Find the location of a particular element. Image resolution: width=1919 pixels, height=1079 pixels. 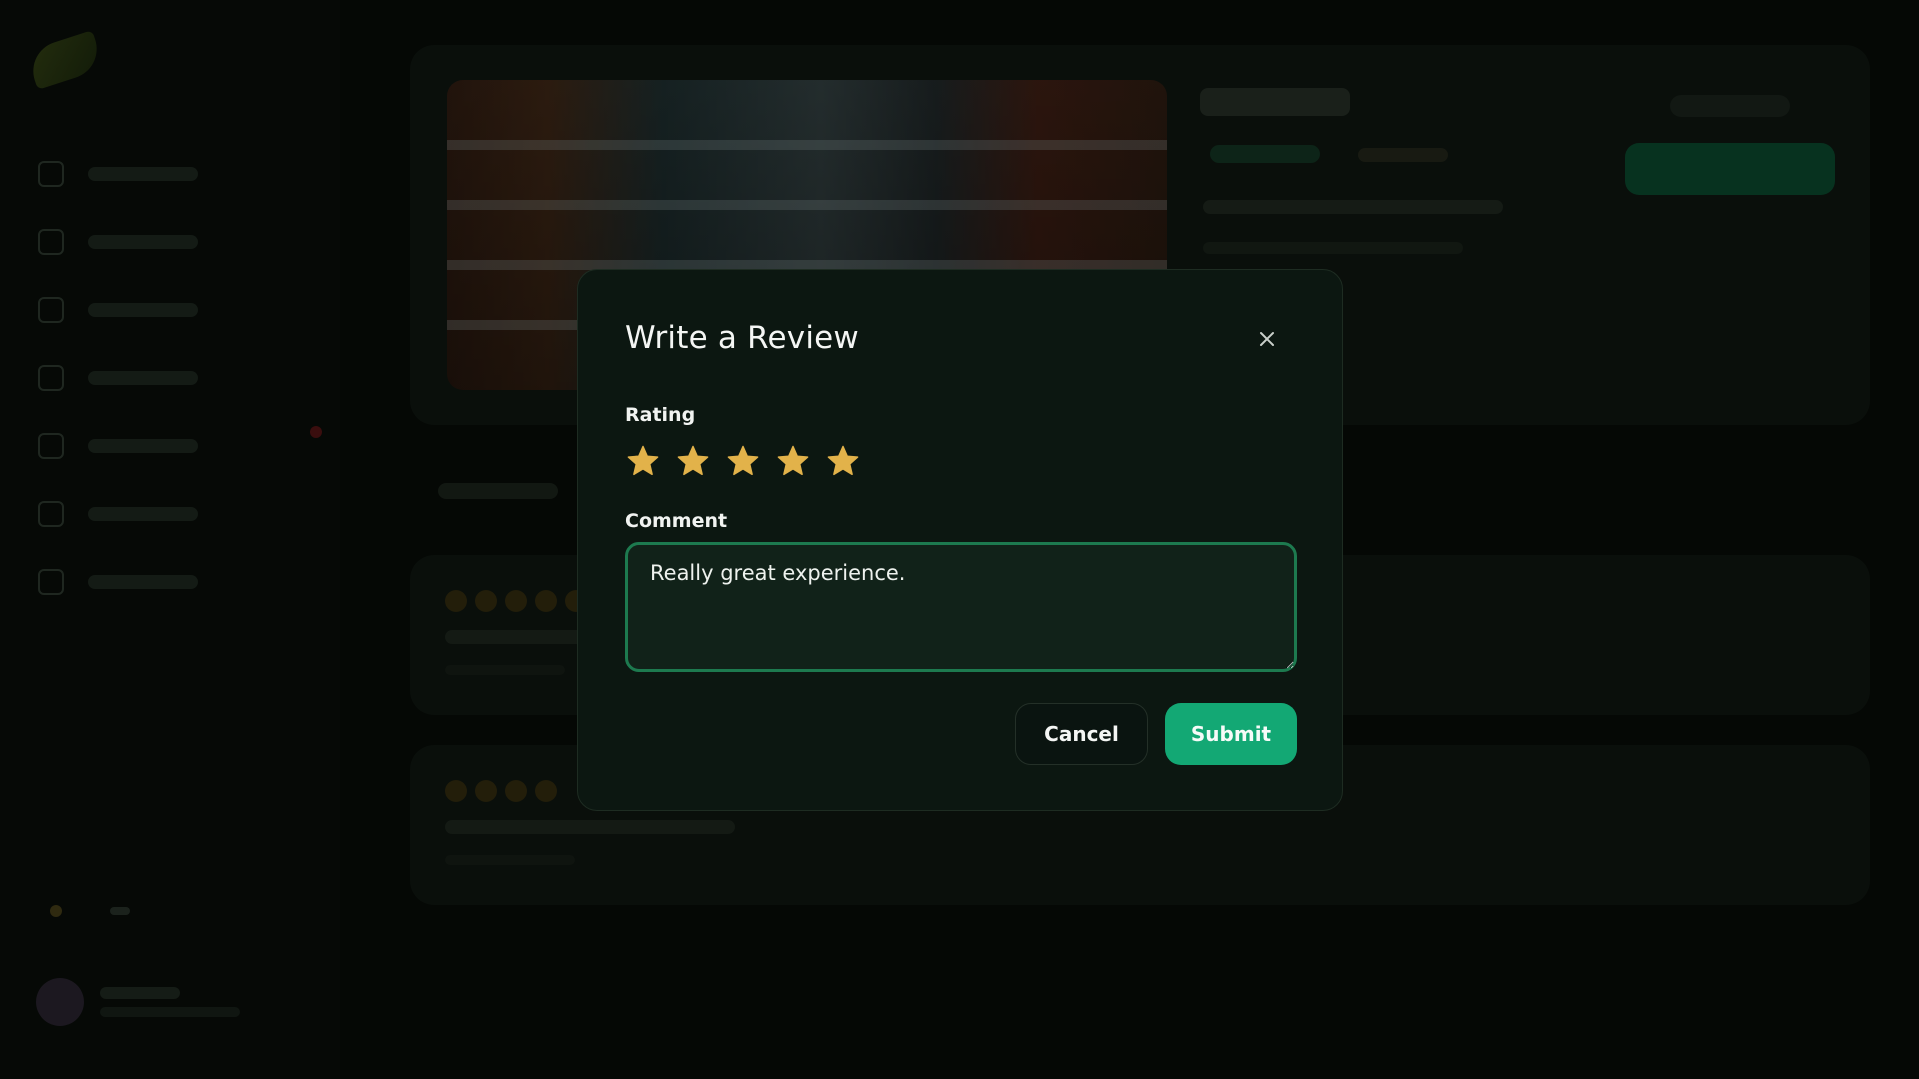

rating-label: Rating is located at coordinates (660, 415).